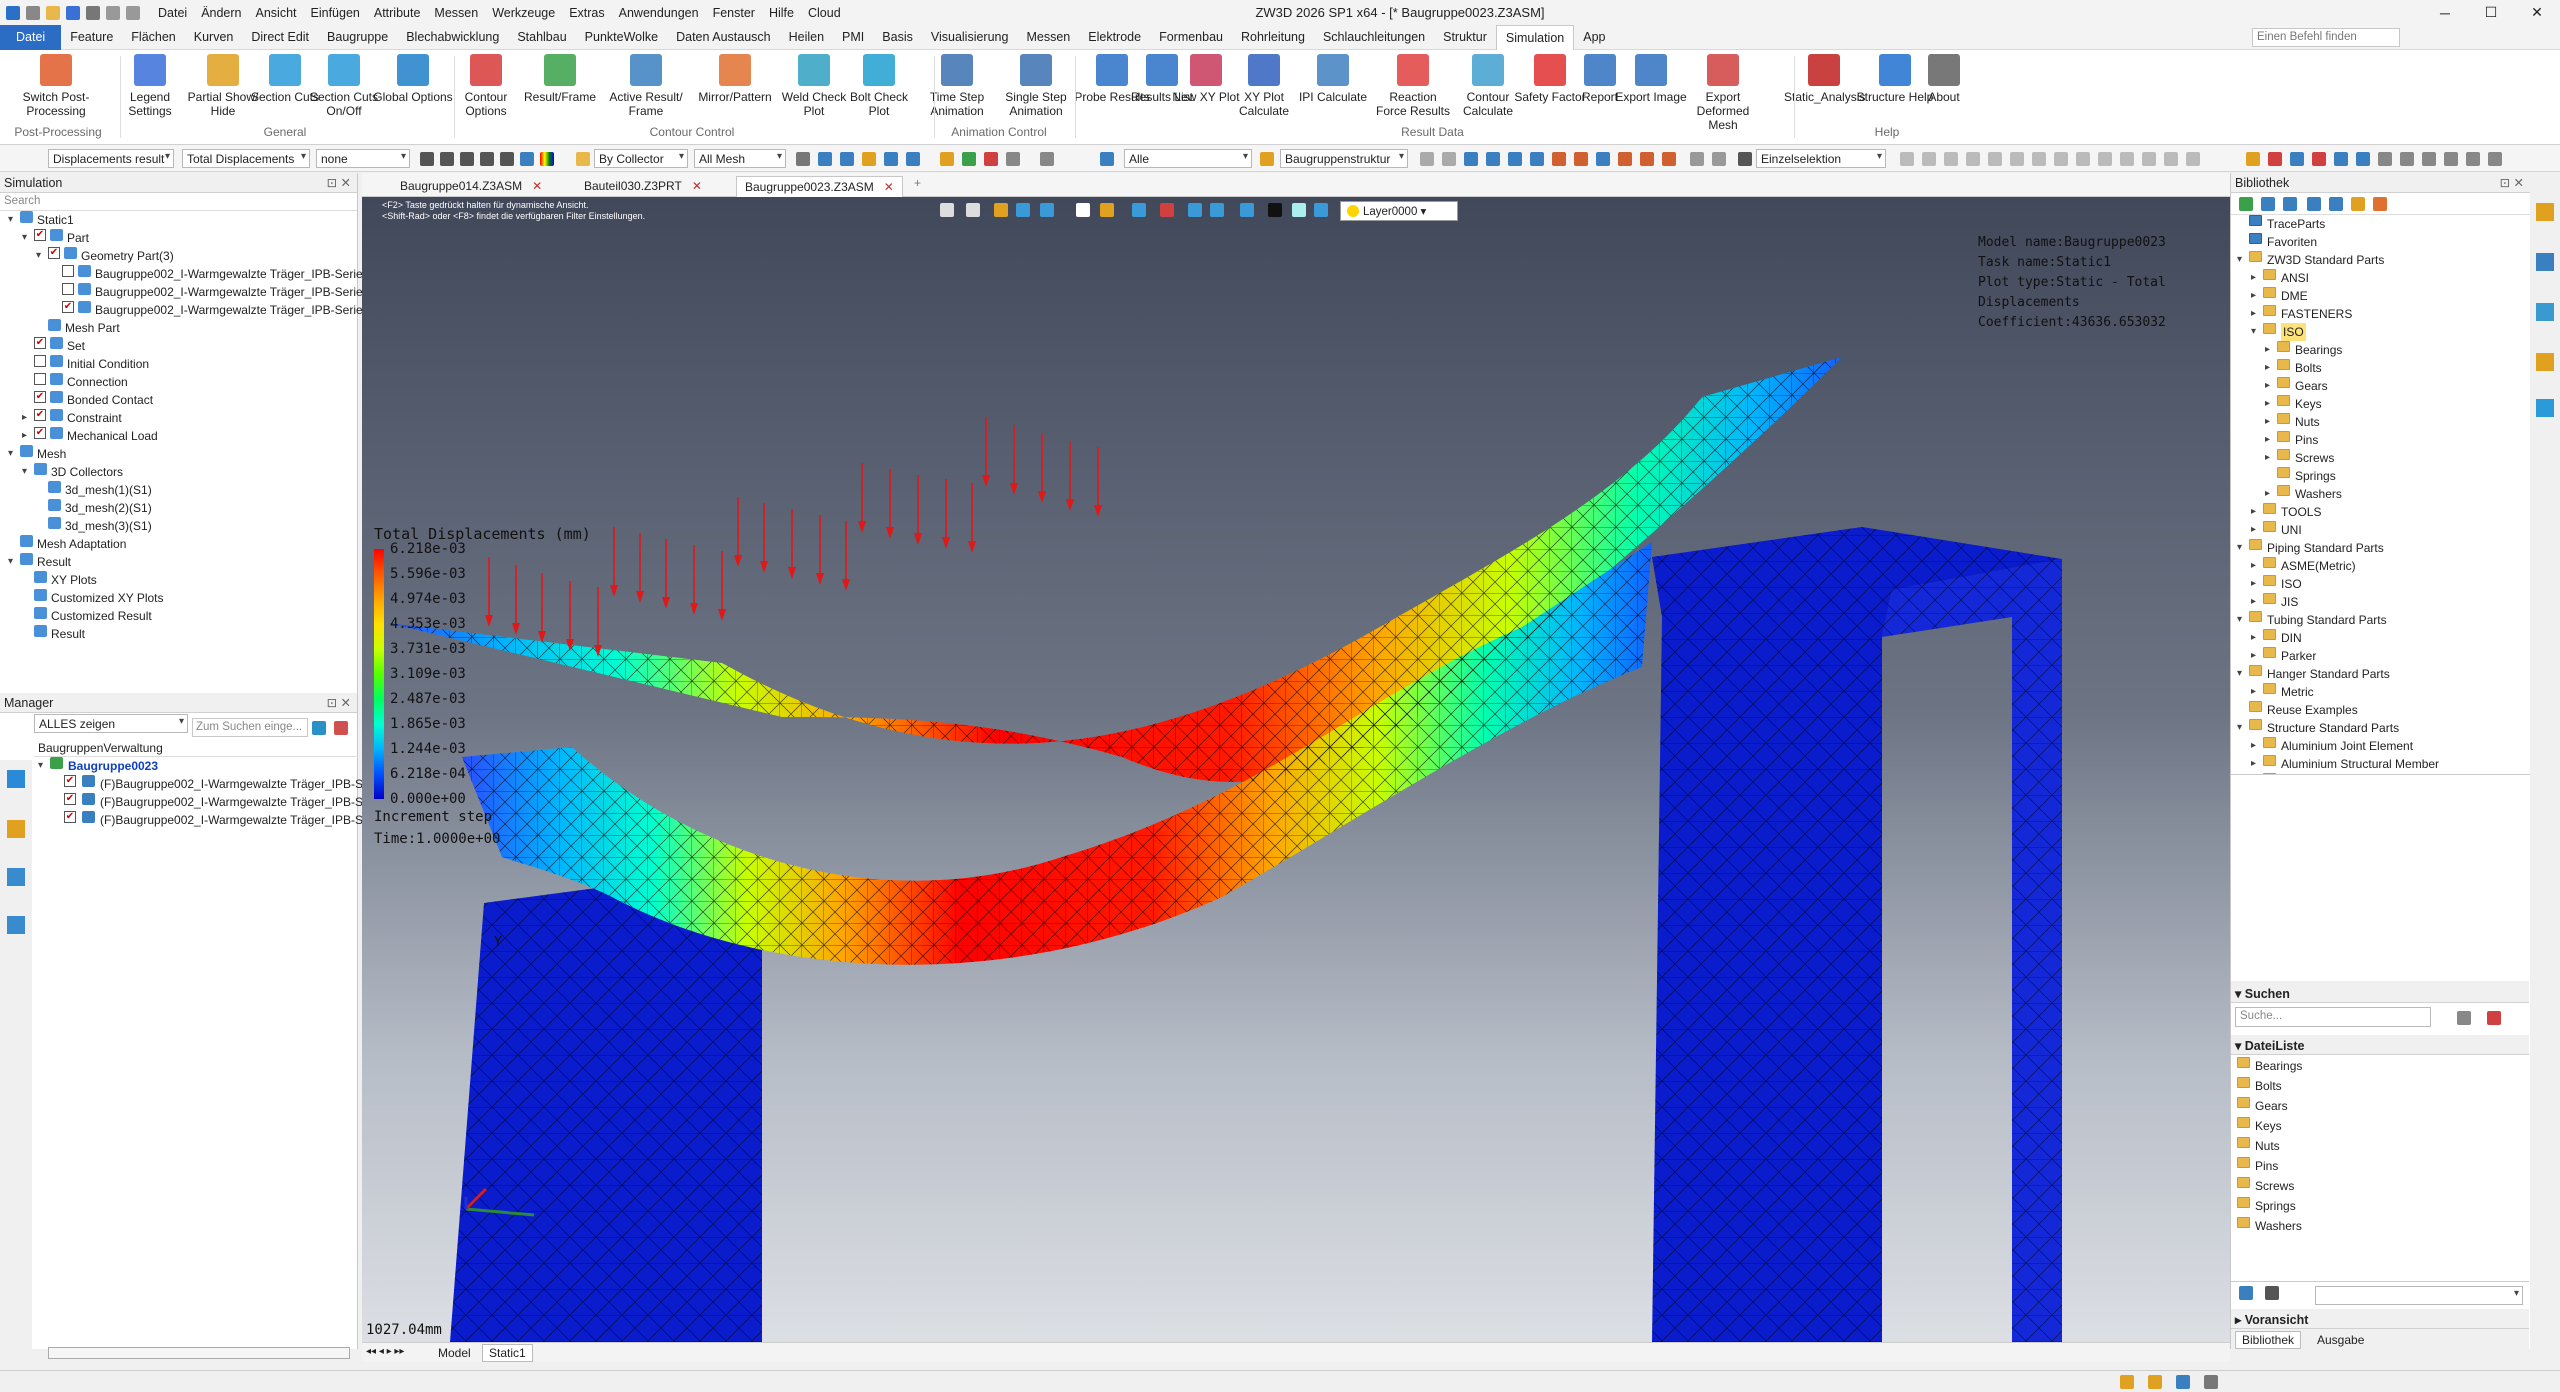 The width and height of the screenshot is (2560, 1392). What do you see at coordinates (697, 186) in the screenshot?
I see `close-tab-icon: ✕` at bounding box center [697, 186].